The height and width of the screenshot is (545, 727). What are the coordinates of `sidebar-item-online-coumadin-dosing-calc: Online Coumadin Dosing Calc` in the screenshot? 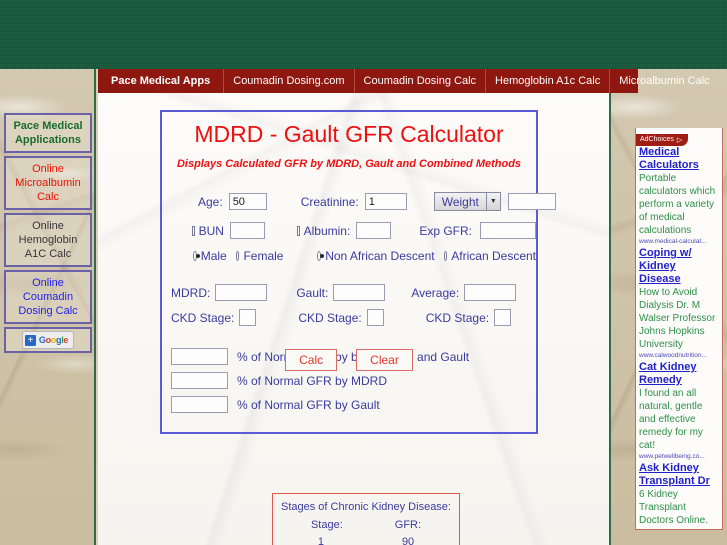 It's located at (48, 297).